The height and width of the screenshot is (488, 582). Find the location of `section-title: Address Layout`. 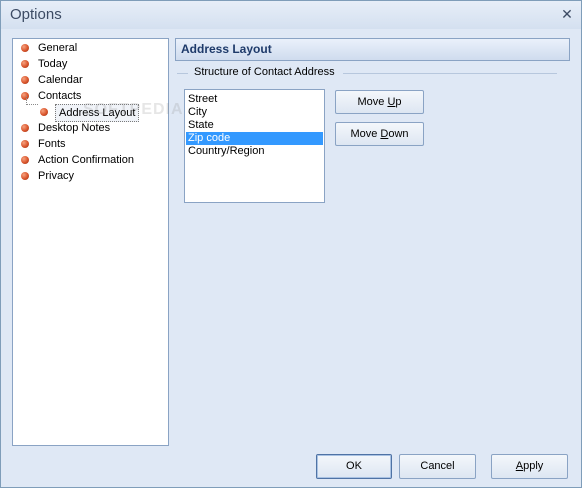

section-title: Address Layout is located at coordinates (226, 49).